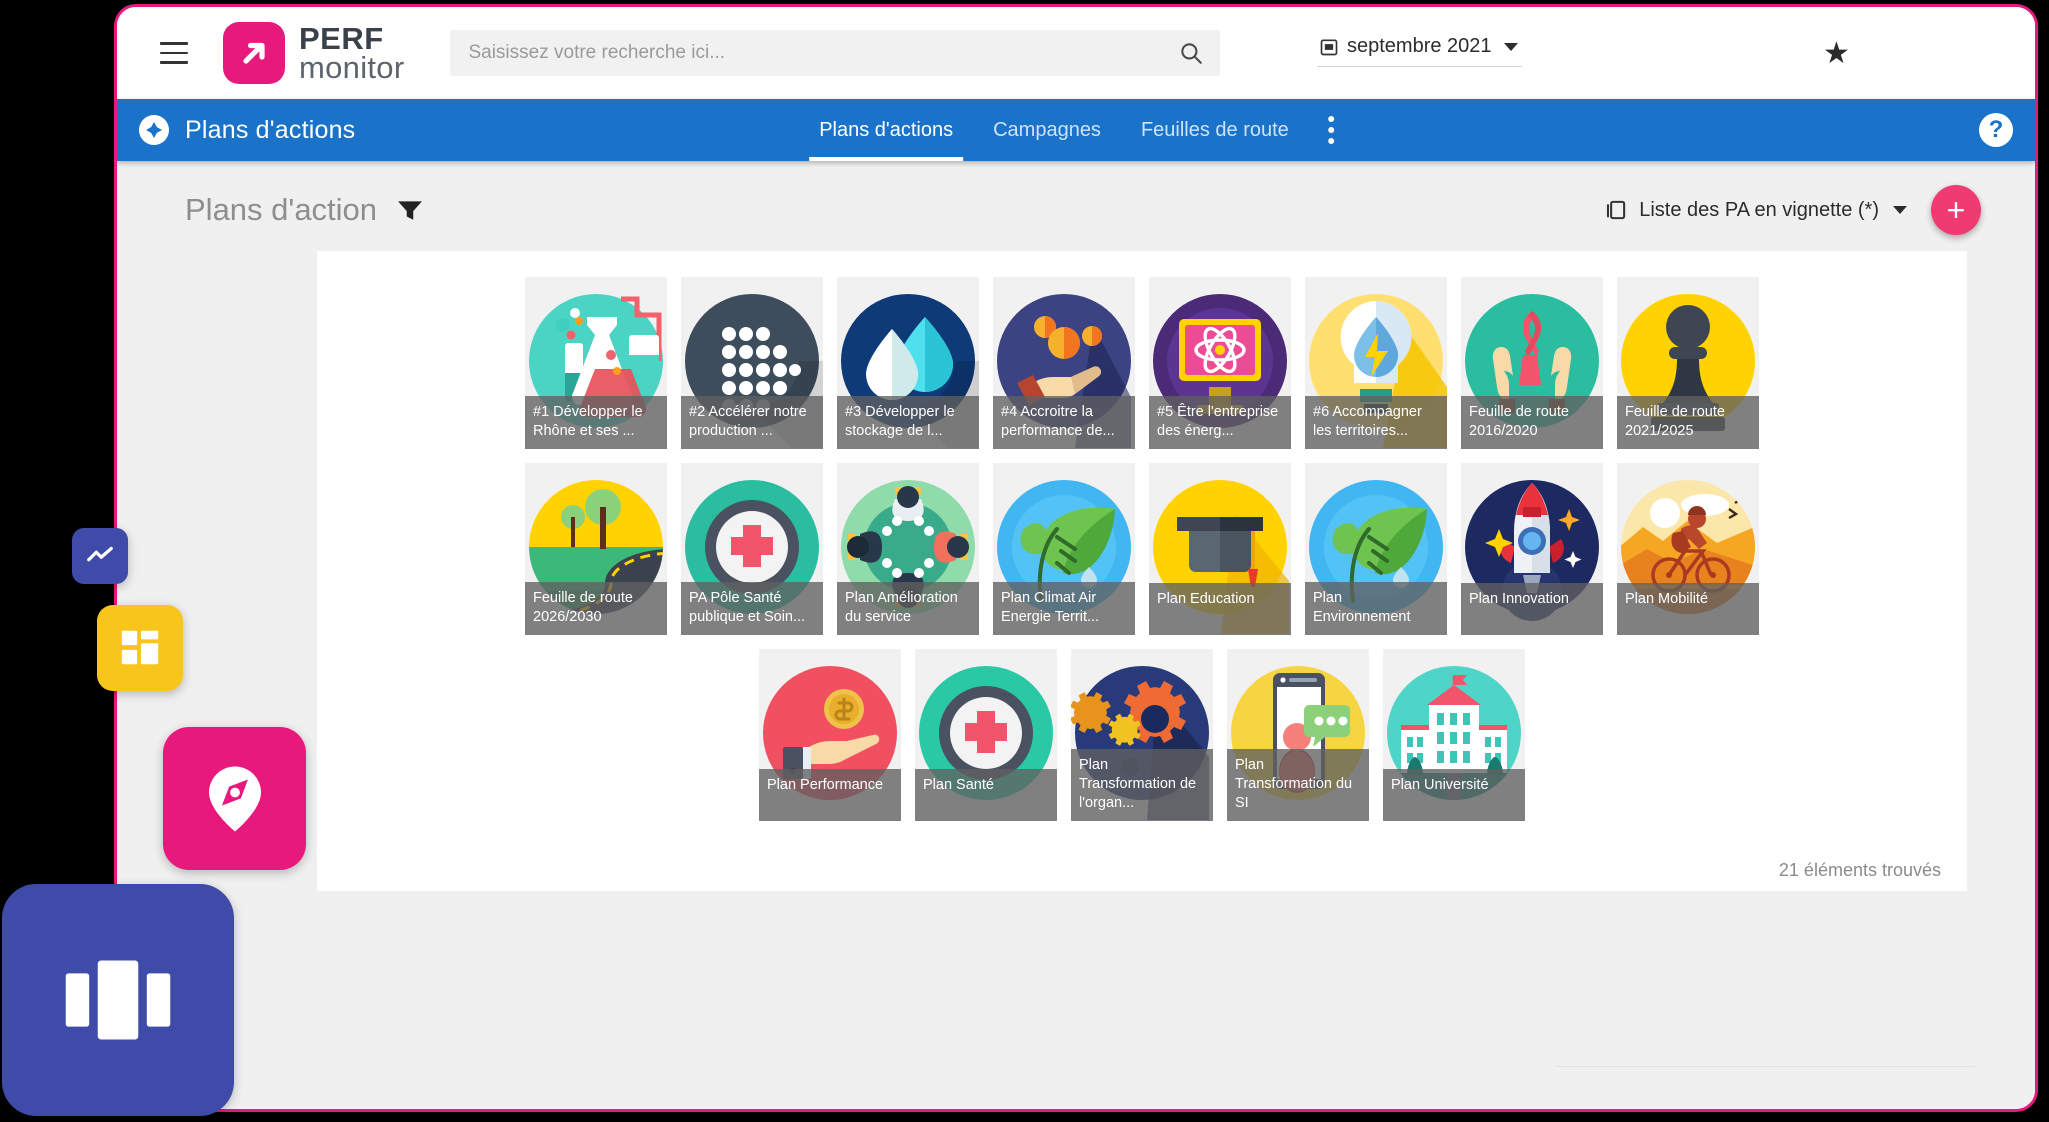  What do you see at coordinates (352, 67) in the screenshot?
I see `logo-line-2: monitor` at bounding box center [352, 67].